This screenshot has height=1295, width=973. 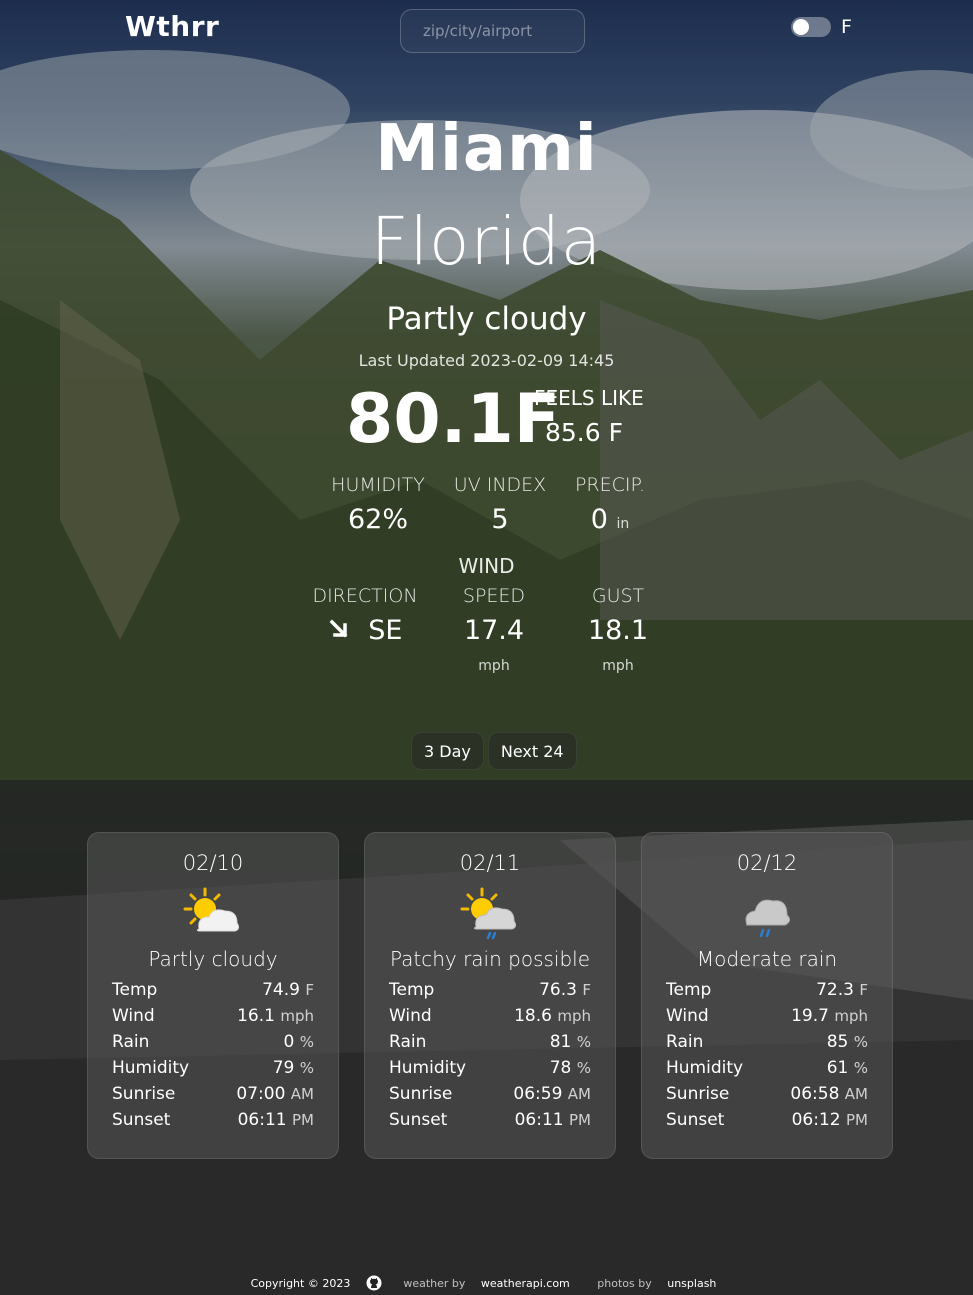 I want to click on partly-cloudy-icon, so click(x=213, y=913).